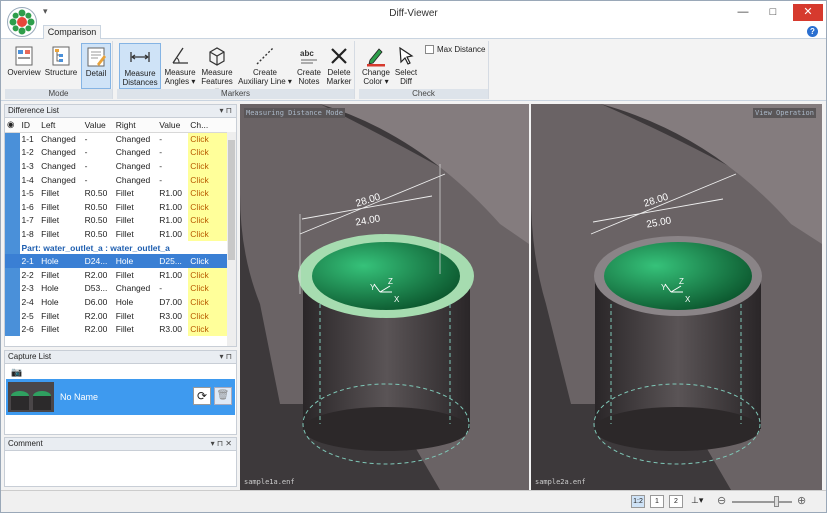 The image size is (827, 513). I want to click on table-row: 1-8 Fillet R0.50 Fillet R1.00 Click, so click(120, 234).